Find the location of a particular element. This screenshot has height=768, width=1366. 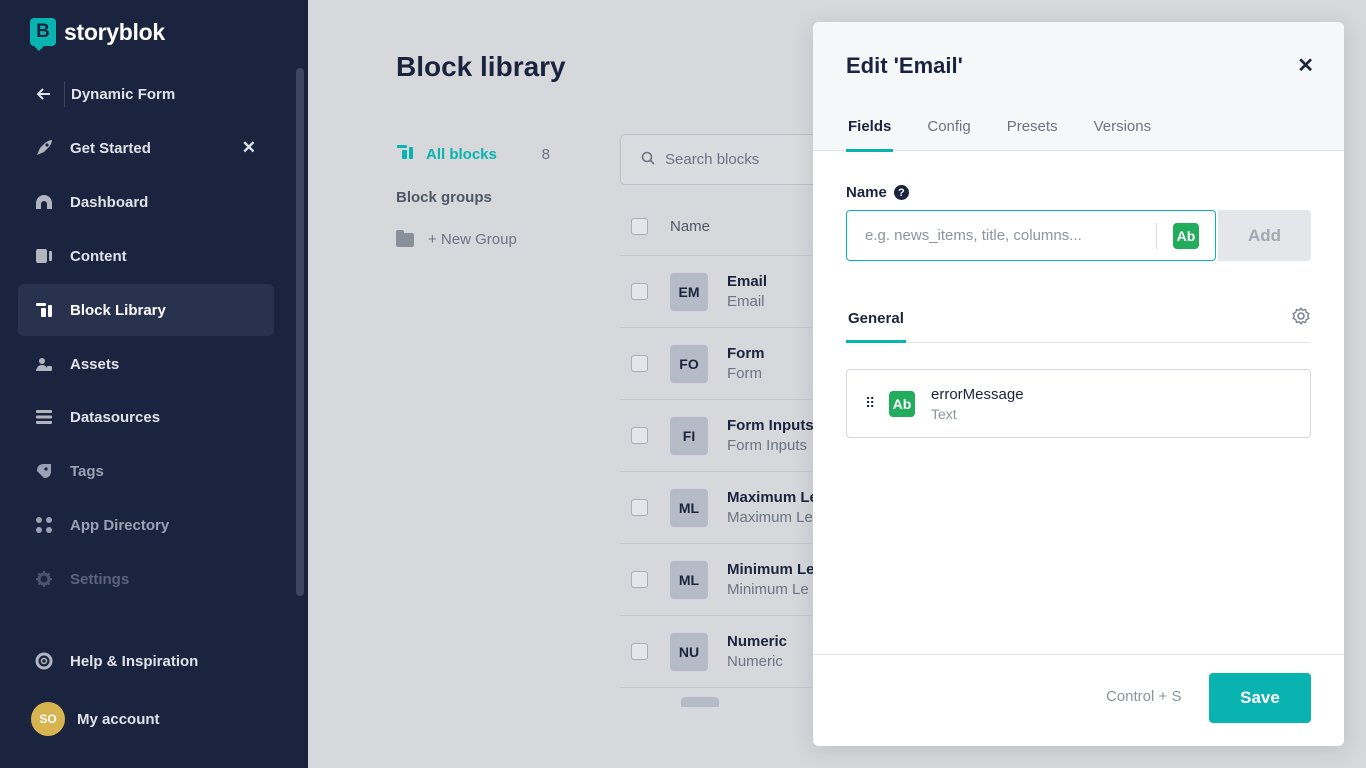

sidebar-item-label: Settings is located at coordinates (100, 579).